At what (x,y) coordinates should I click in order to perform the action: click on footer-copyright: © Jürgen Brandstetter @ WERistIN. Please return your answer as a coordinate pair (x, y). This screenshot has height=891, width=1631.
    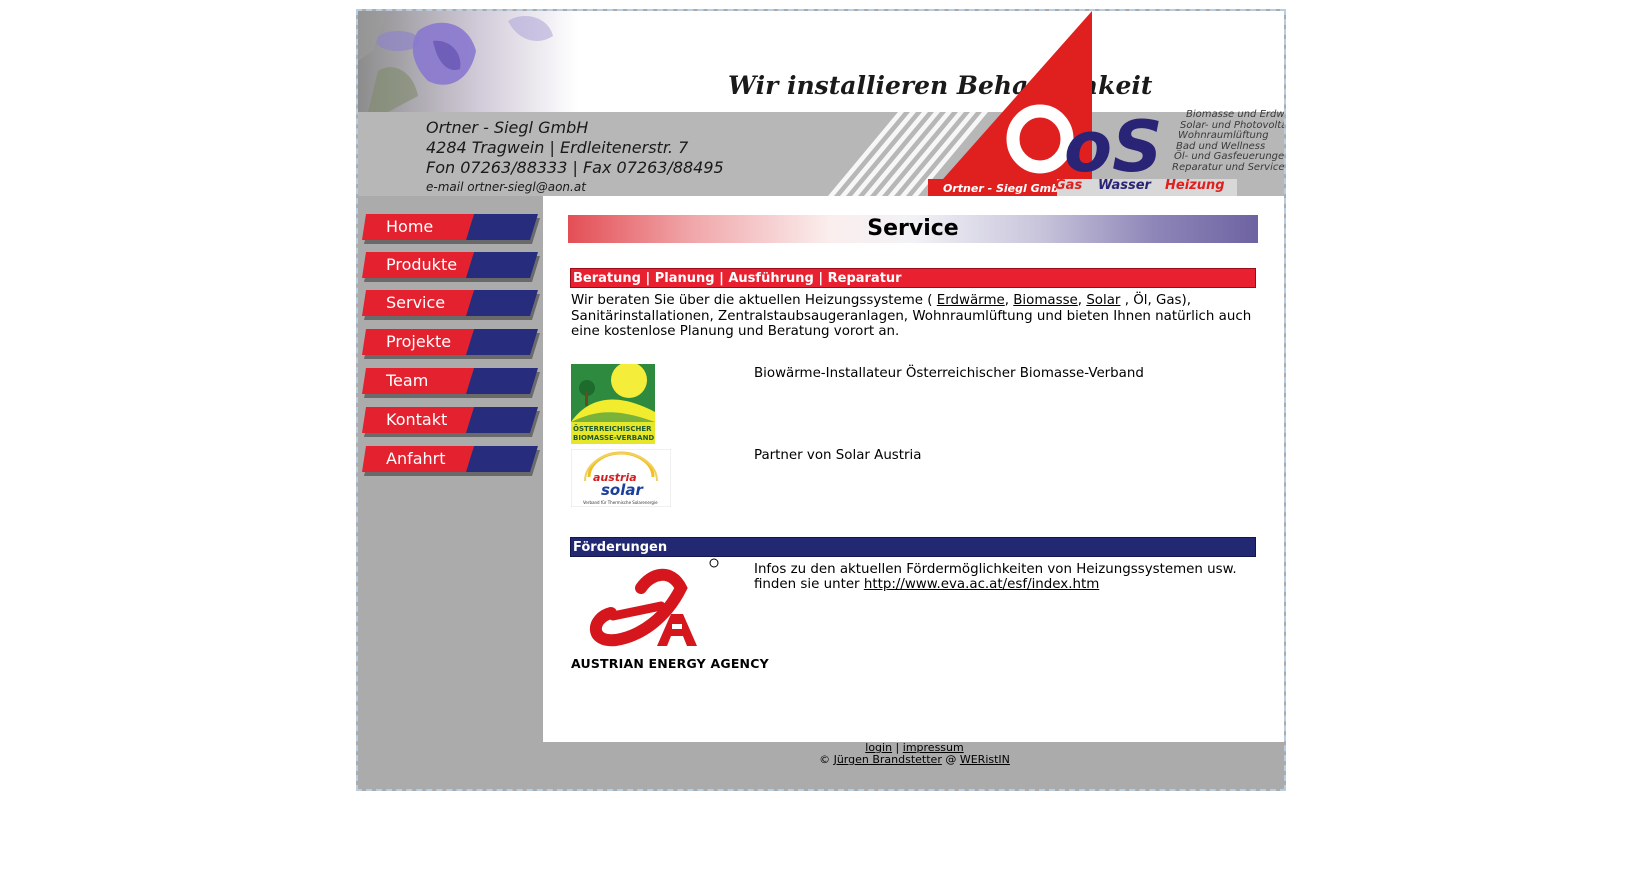
    Looking at the image, I should click on (913, 759).